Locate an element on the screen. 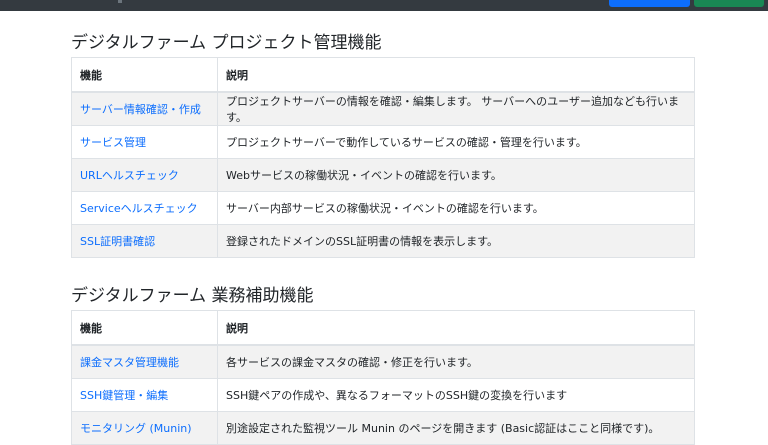  table-row: URLヘルスチェック Webサービスの稼働状況・イベントの確認を行います。 is located at coordinates (383, 175).